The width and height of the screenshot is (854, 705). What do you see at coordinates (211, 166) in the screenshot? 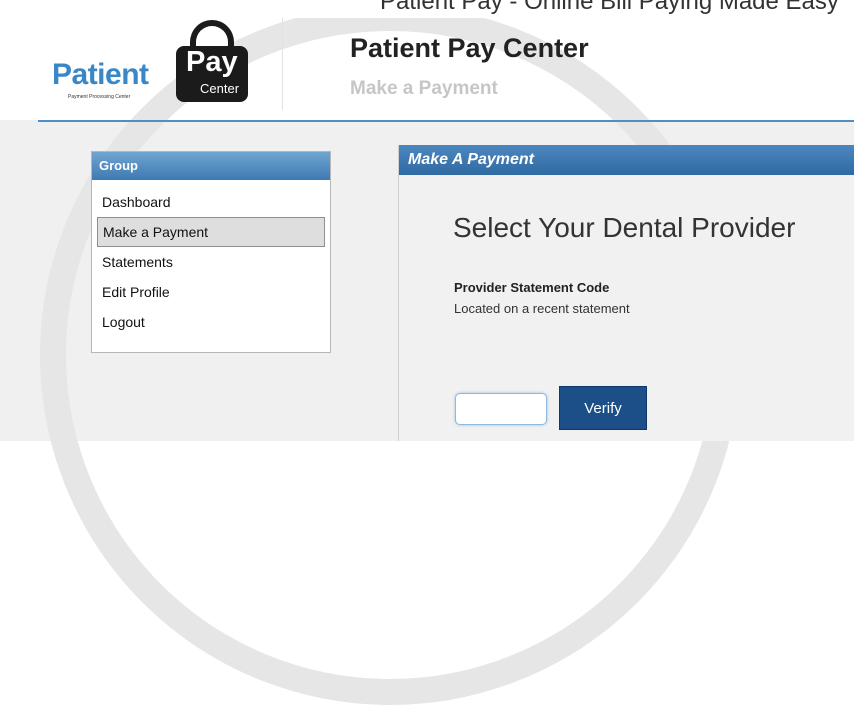
I see `sidebar-title: Group` at bounding box center [211, 166].